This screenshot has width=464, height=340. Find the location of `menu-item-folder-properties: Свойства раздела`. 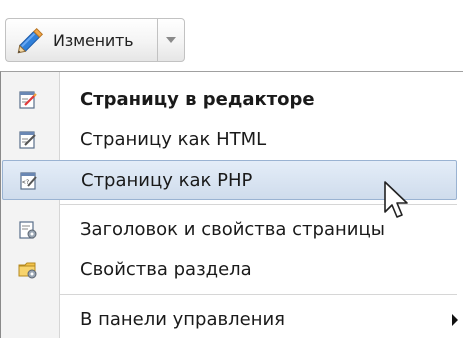

menu-item-folder-properties: Свойства раздела is located at coordinates (232, 270).